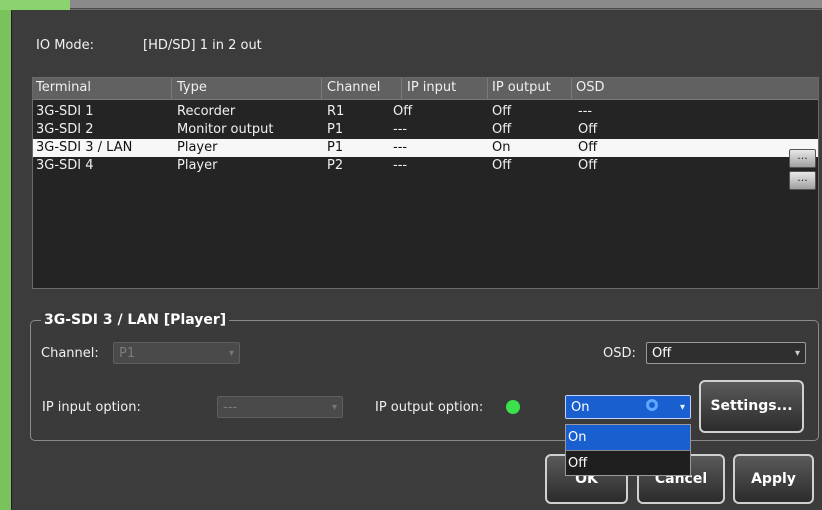 The image size is (822, 510). I want to click on table-row: 3G-SDI 1 Recorder R1 Off Off ---, so click(425, 112).